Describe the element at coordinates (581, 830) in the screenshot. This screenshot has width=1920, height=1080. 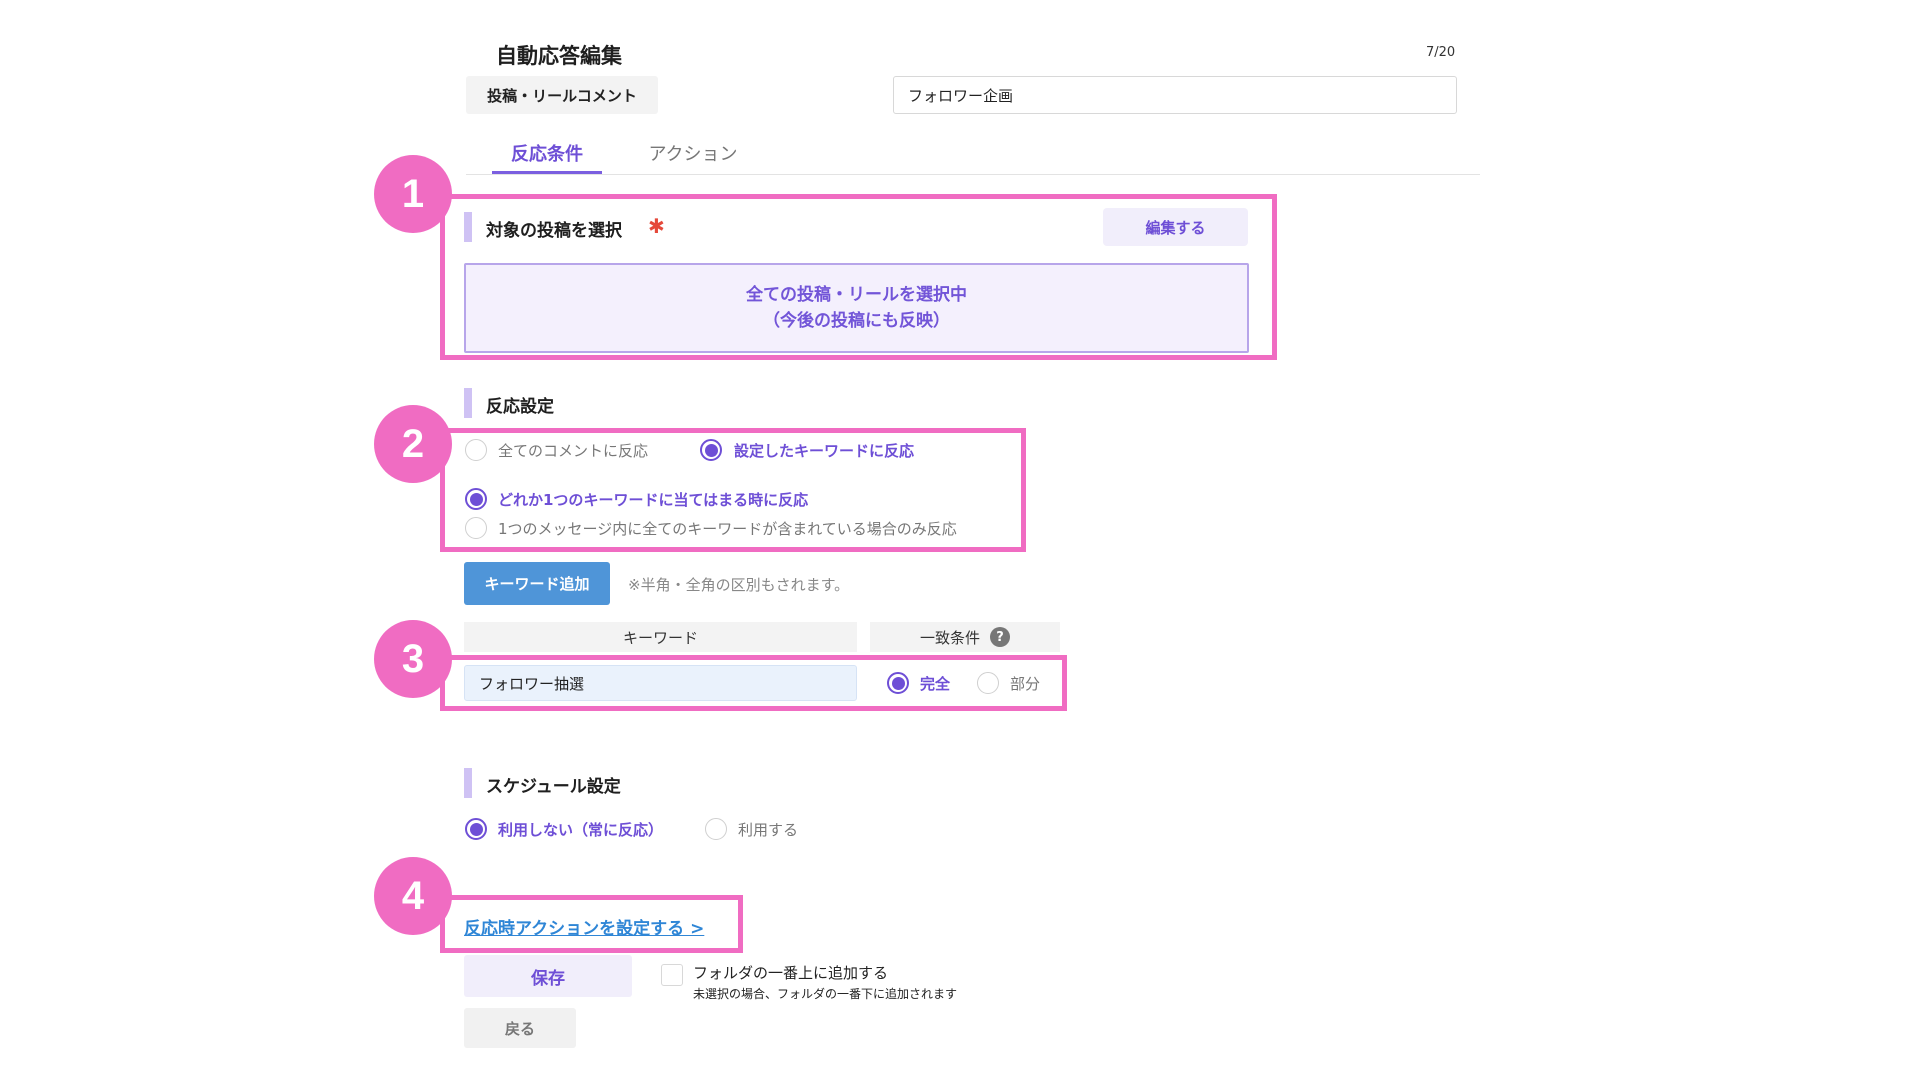
I see `radio-schedule-off-label: 利用しない（常に反応）` at that location.